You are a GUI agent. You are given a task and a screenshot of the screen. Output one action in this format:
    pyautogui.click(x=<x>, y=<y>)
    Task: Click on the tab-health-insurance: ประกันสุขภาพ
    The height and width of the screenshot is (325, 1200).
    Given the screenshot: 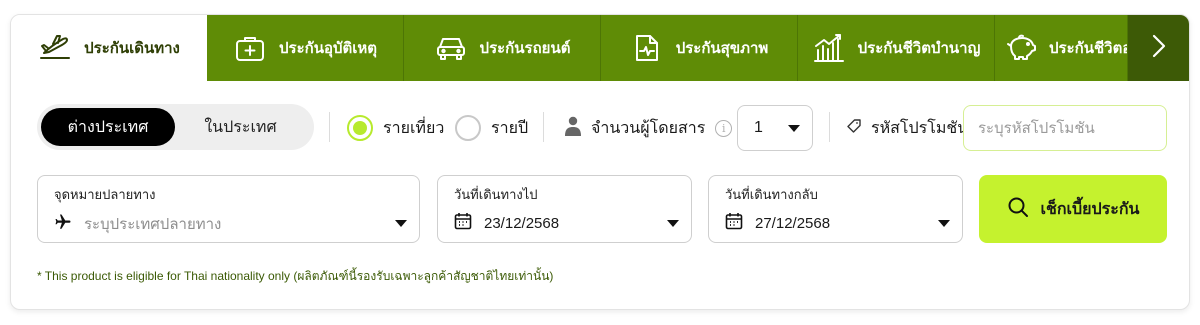 What is the action you would take?
    pyautogui.click(x=699, y=48)
    